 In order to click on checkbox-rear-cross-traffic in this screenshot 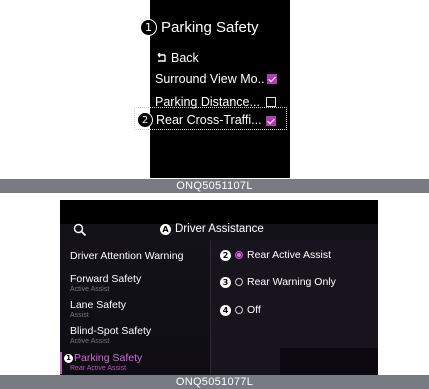, I will do `click(271, 121)`.